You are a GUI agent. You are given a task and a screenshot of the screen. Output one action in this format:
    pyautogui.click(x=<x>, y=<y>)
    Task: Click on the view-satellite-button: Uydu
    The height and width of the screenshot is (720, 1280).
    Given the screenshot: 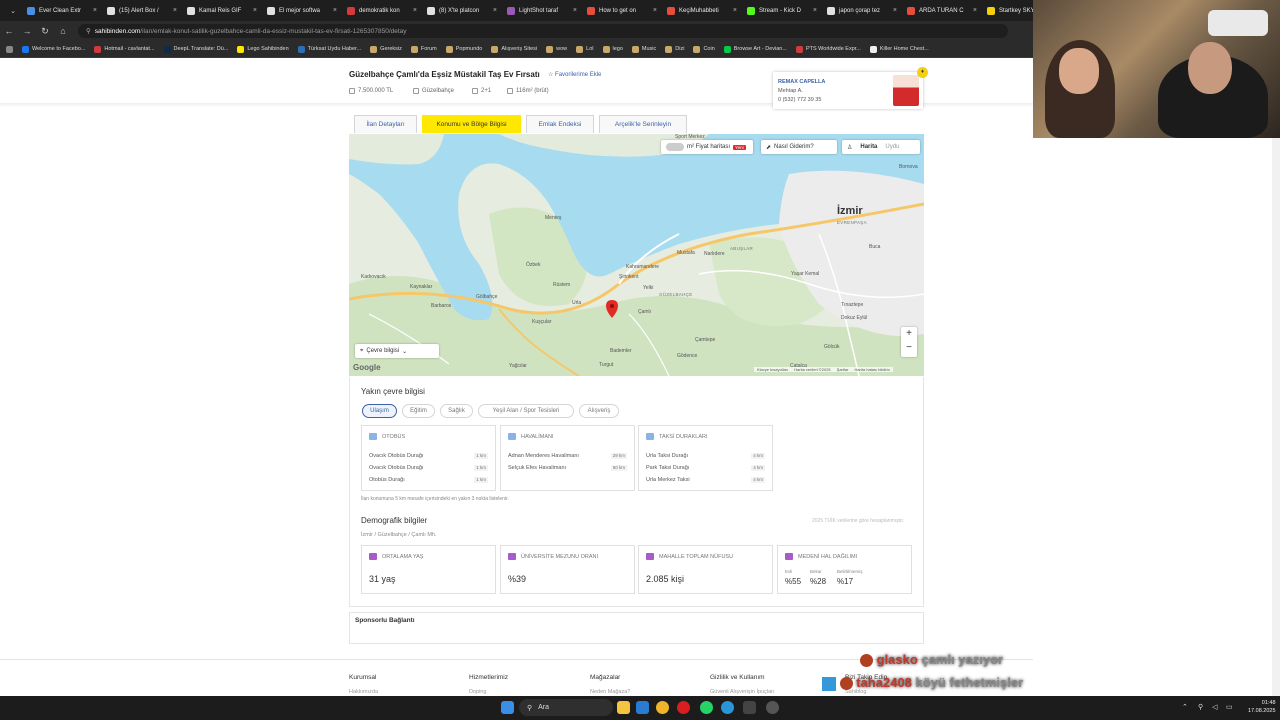 What is the action you would take?
    pyautogui.click(x=892, y=147)
    